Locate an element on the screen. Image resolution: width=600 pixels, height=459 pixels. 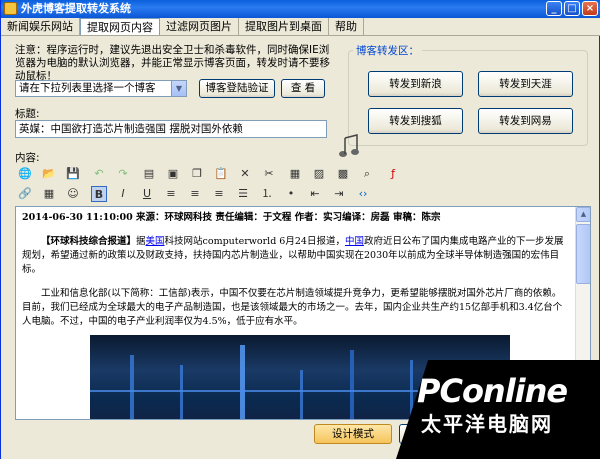
design-mode-button: 设计模式 is located at coordinates (353, 434).